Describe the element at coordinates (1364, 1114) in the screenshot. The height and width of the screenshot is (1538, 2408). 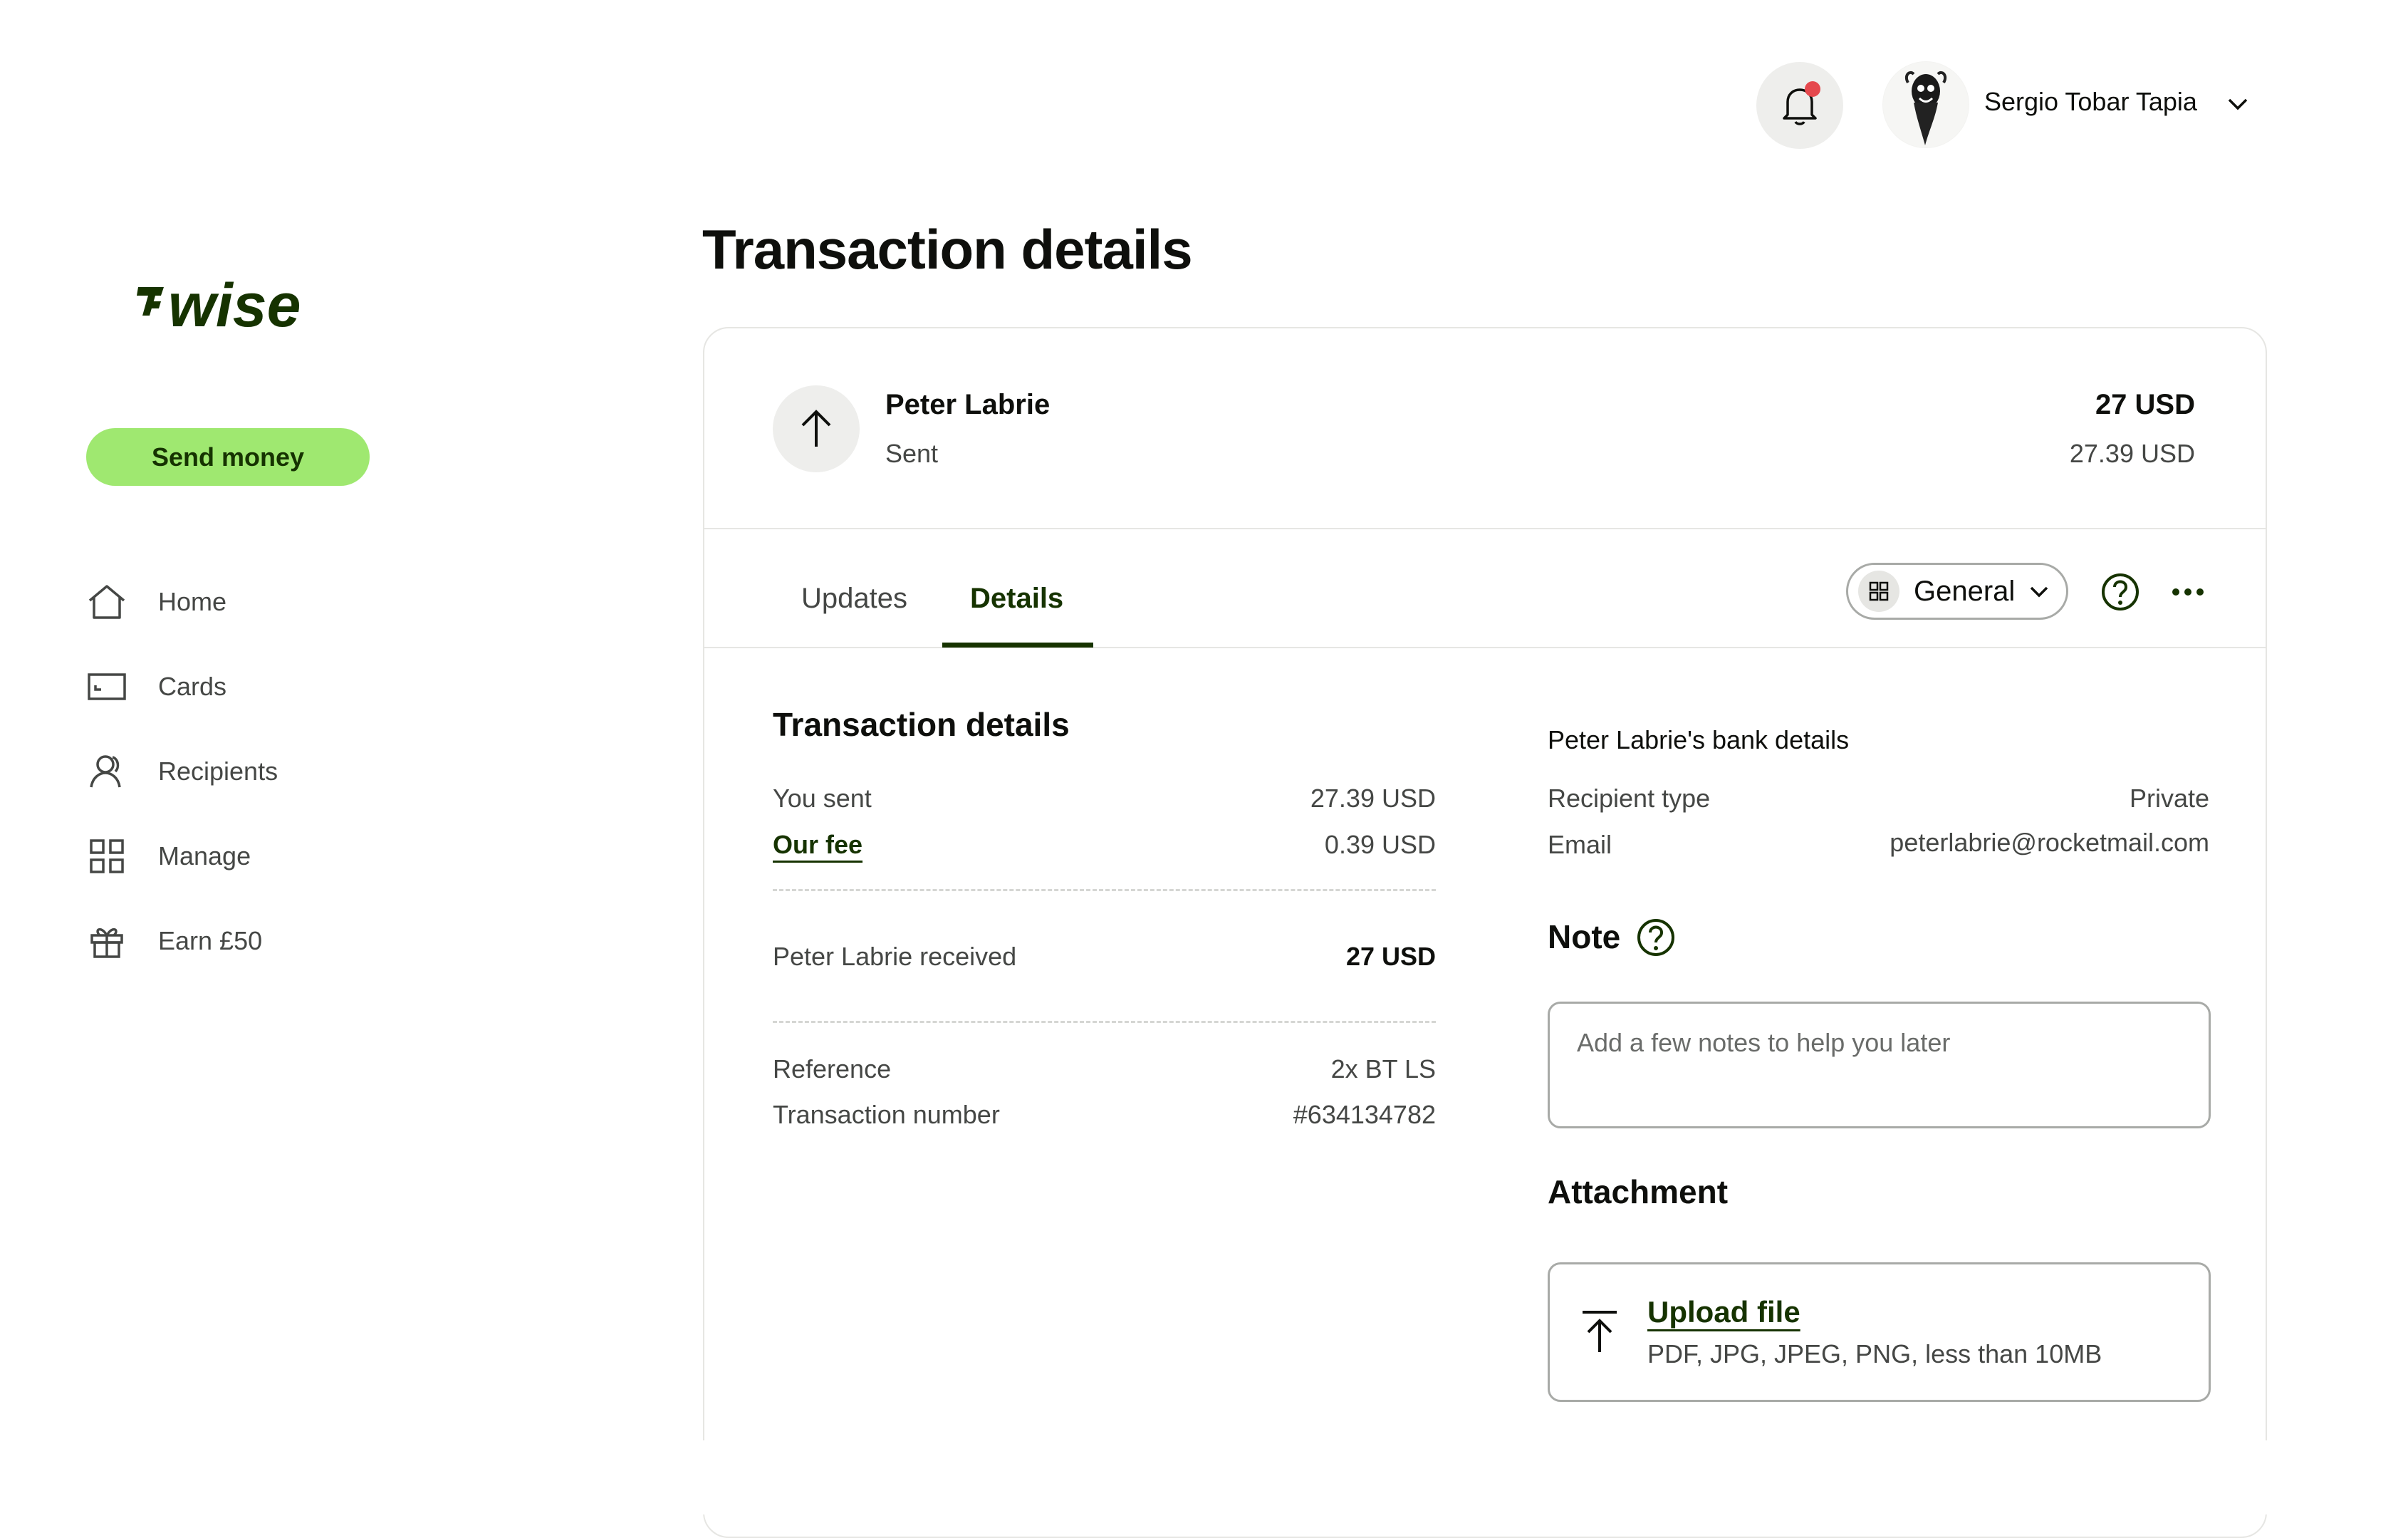
I see `transaction-number-value: #634134782` at that location.